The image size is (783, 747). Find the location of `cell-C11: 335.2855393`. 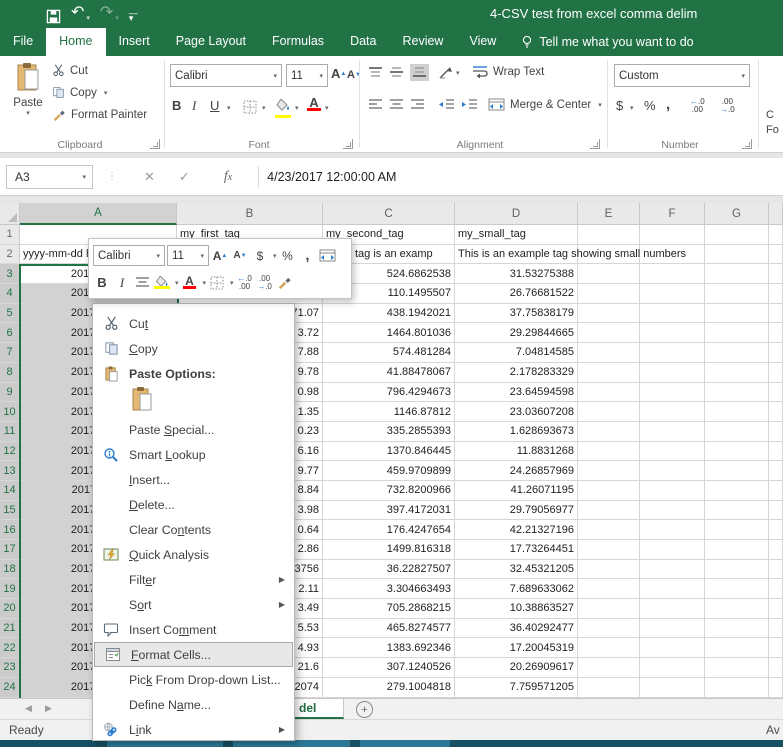

cell-C11: 335.2855393 is located at coordinates (389, 431).